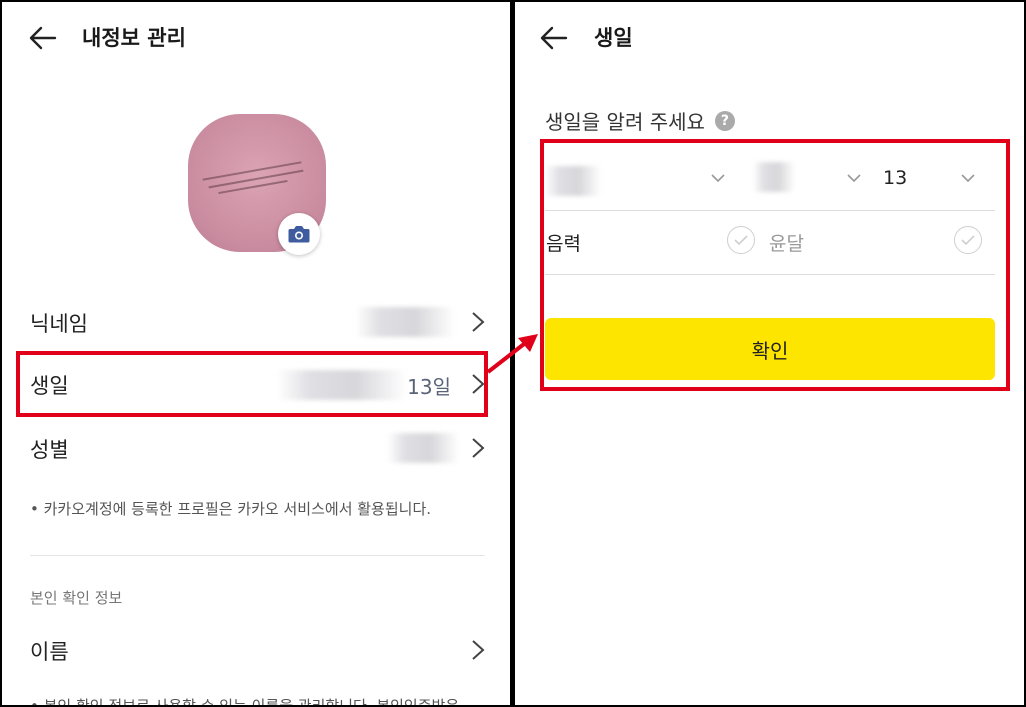 The image size is (1026, 707). Describe the element at coordinates (512, 354) in the screenshot. I see `callout-arrow-icon` at that location.